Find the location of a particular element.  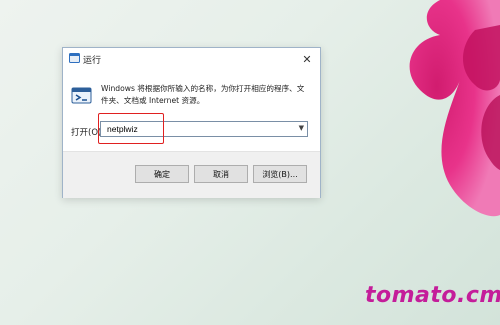

watermark: tomato.cm is located at coordinates (432, 295).